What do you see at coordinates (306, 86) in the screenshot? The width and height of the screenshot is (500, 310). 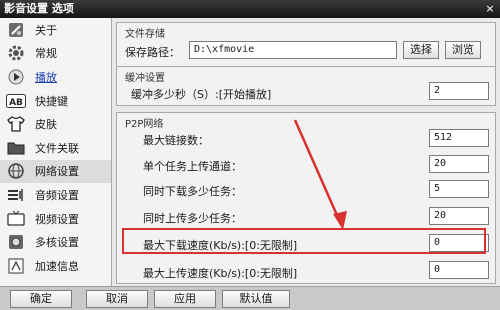 I see `buffer-section: 缓冲设置 缓冲多少秒（S）:[开始播放] 2` at bounding box center [306, 86].